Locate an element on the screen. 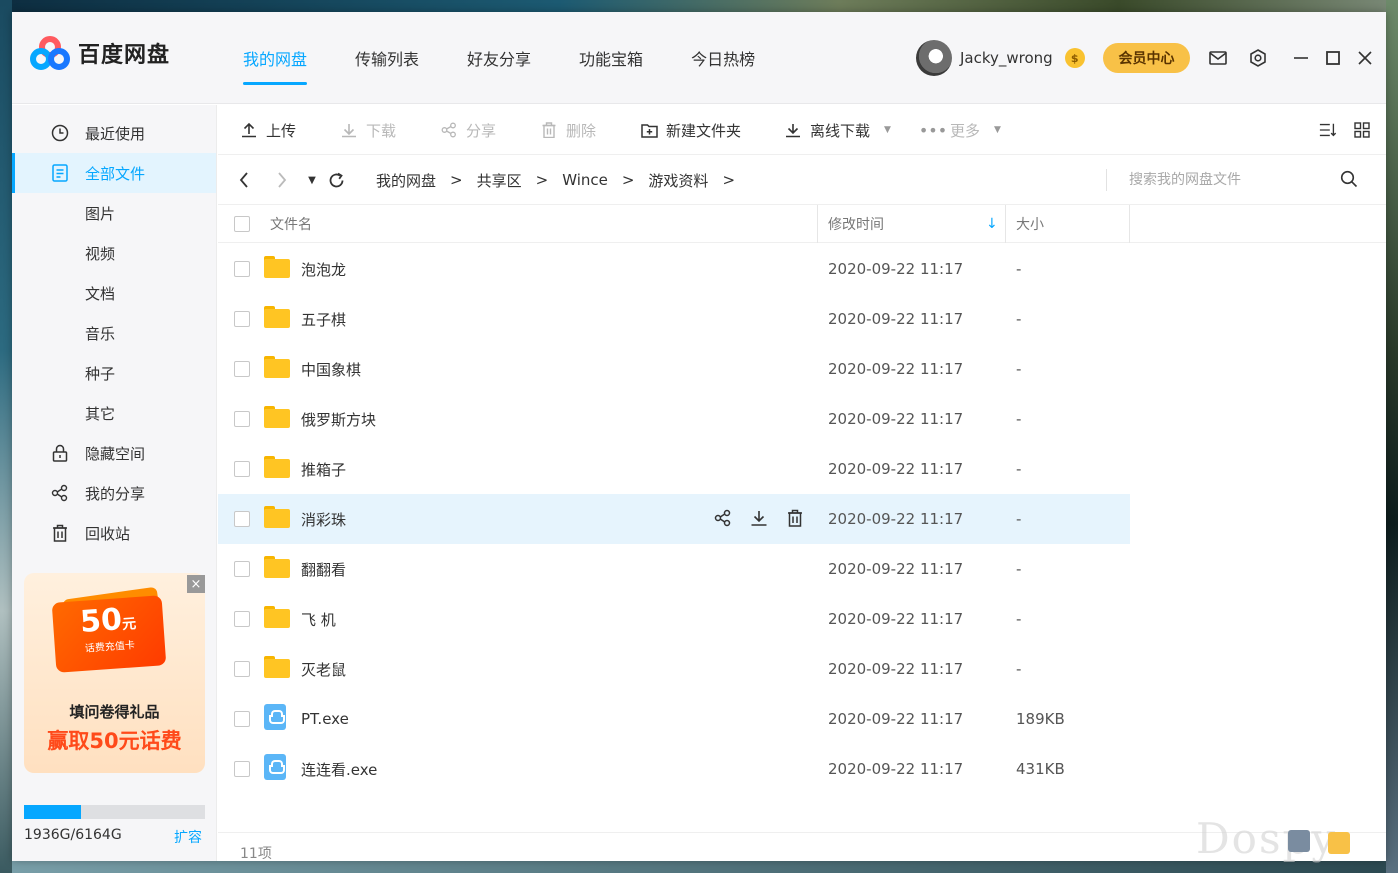  table-row: 连连看.exe 2020-09-22 11:17 431KB is located at coordinates (674, 769).